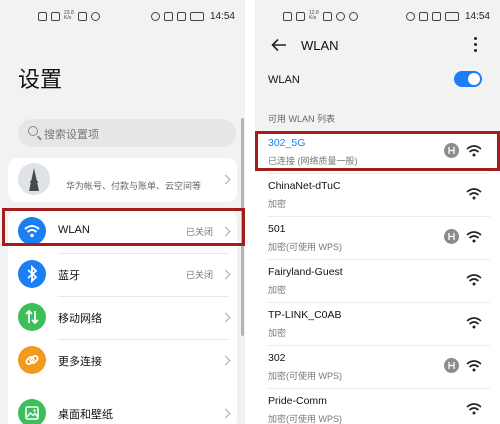  Describe the element at coordinates (377, 406) in the screenshot. I see `network-item: Pride-Comm 加密(可使用 WPS)` at that location.